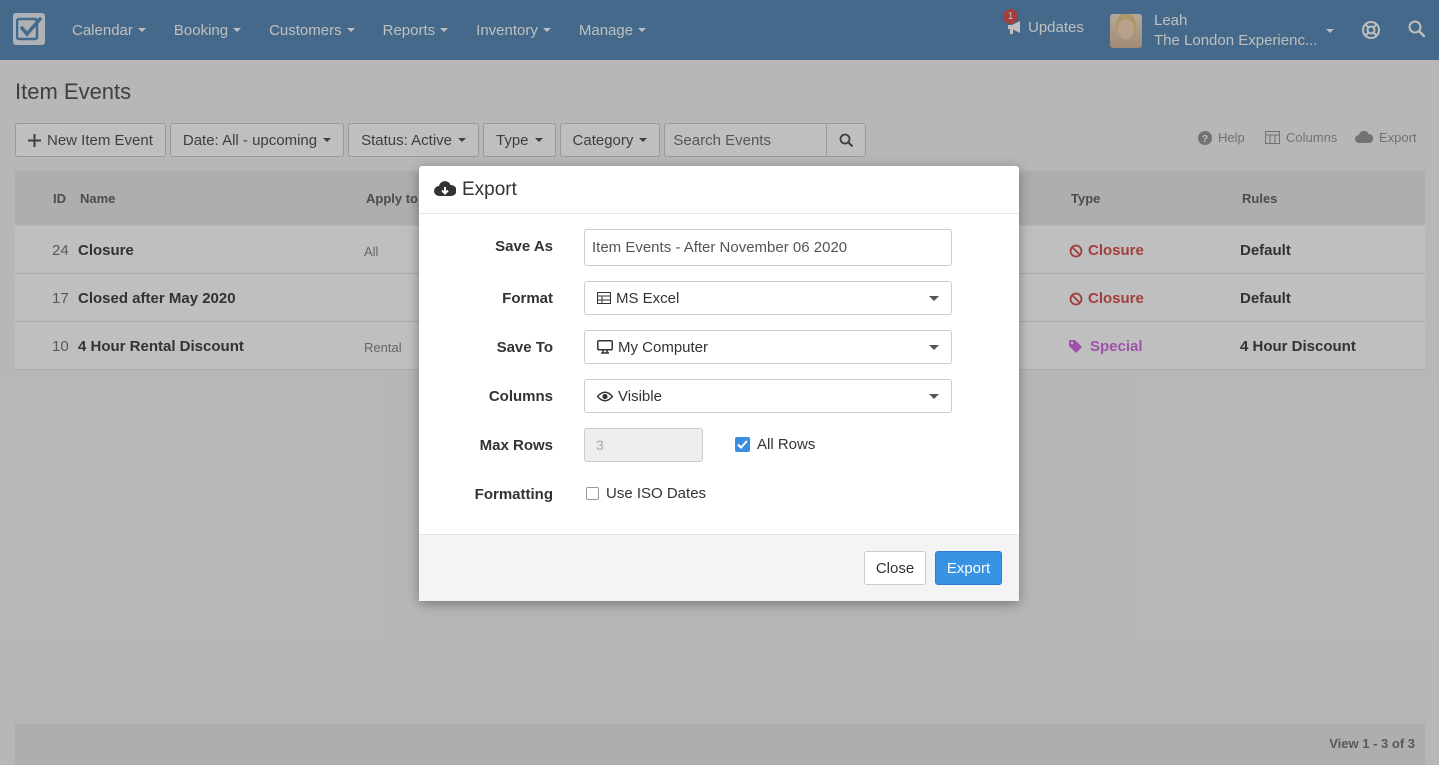 This screenshot has height=765, width=1439. I want to click on save-to-select: My Computer, so click(768, 347).